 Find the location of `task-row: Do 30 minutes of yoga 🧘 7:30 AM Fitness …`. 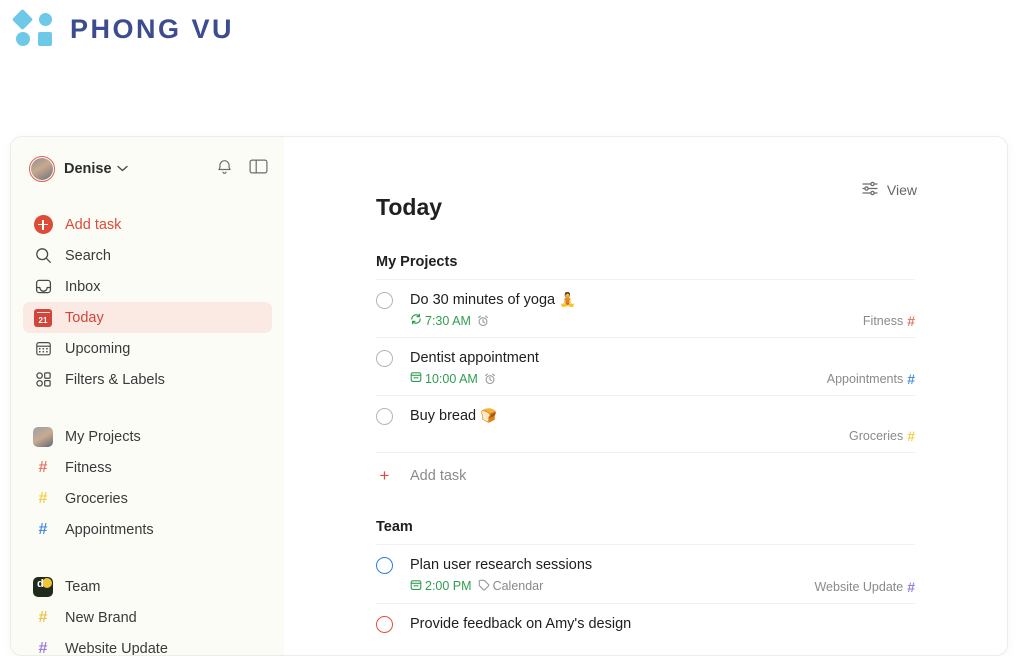

task-row: Do 30 minutes of yoga 🧘 7:30 AM Fitness … is located at coordinates (645, 308).